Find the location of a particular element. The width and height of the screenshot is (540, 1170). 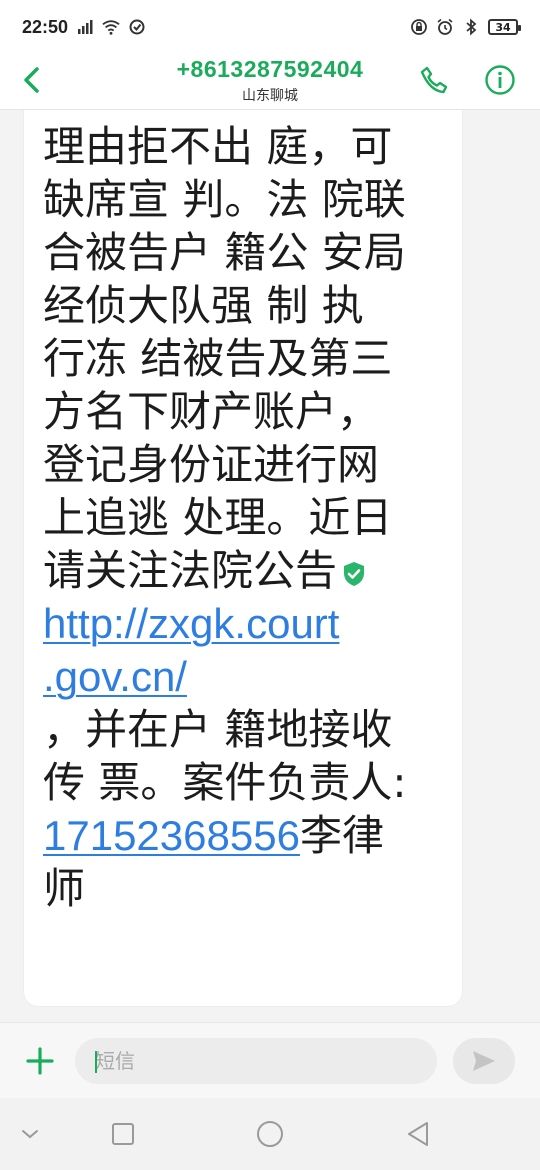

plus-icon is located at coordinates (40, 1061).